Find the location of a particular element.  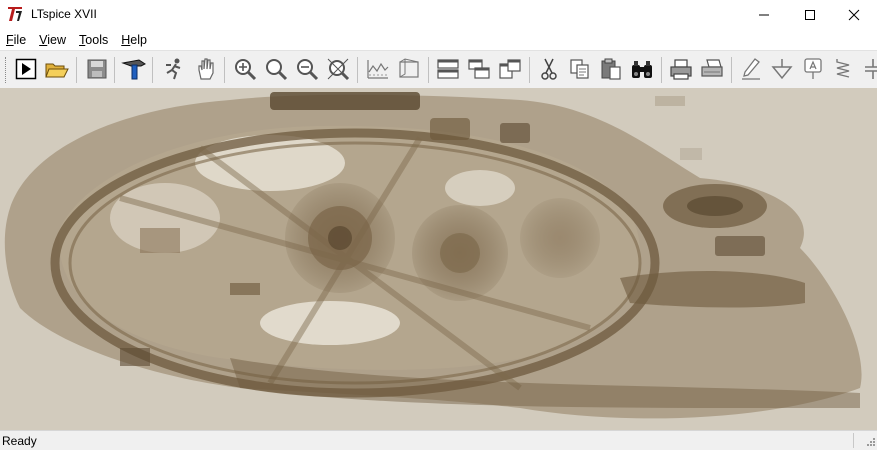

save-icon is located at coordinates (97, 69).